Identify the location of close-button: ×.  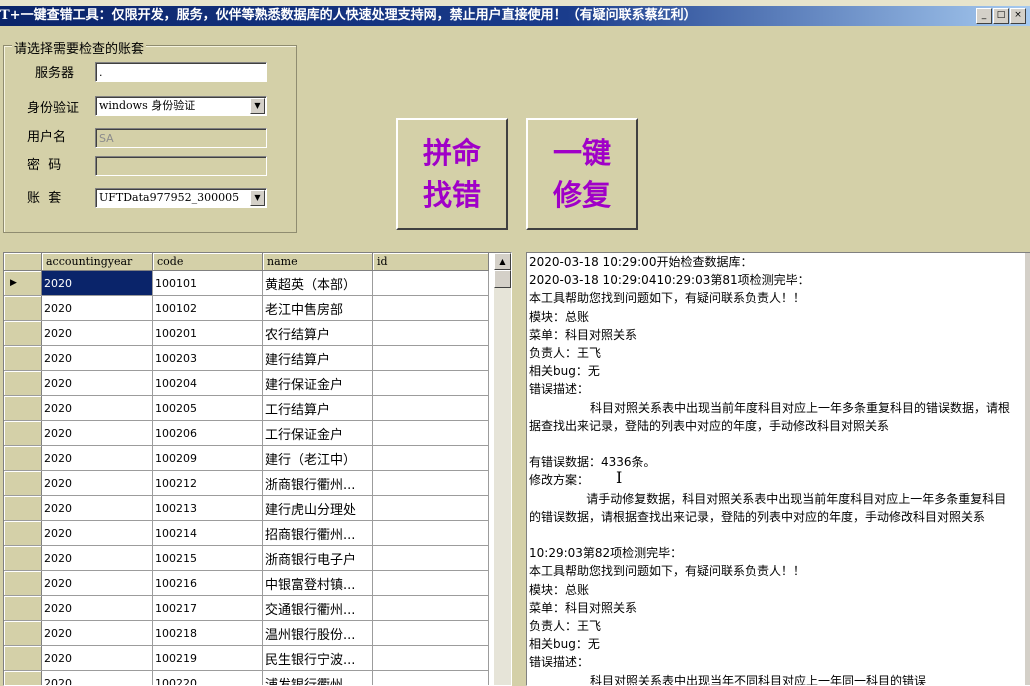
(1018, 16).